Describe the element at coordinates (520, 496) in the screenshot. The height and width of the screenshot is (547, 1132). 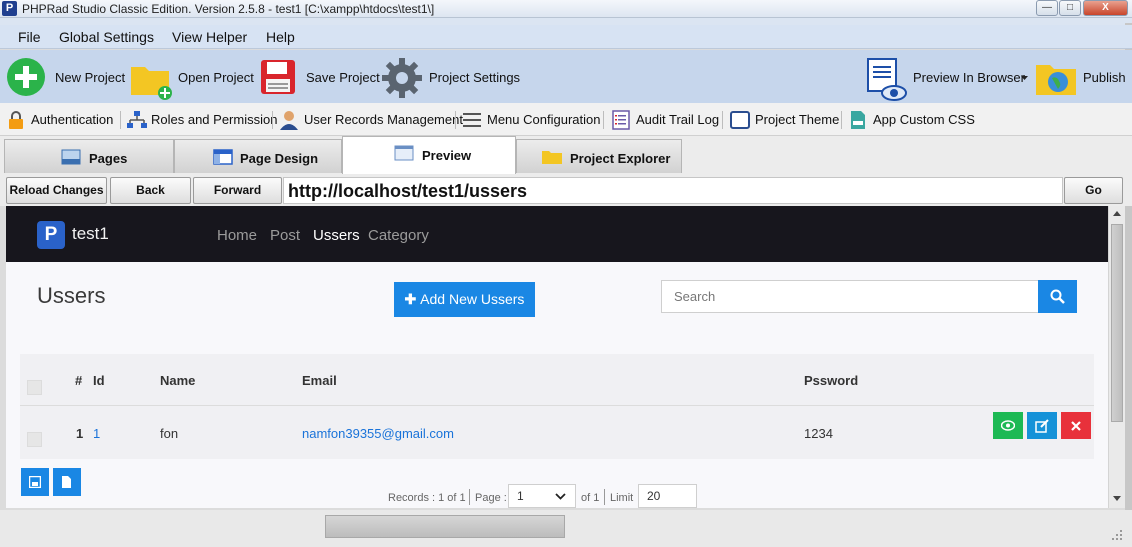
I see `page-select-value: 1` at that location.